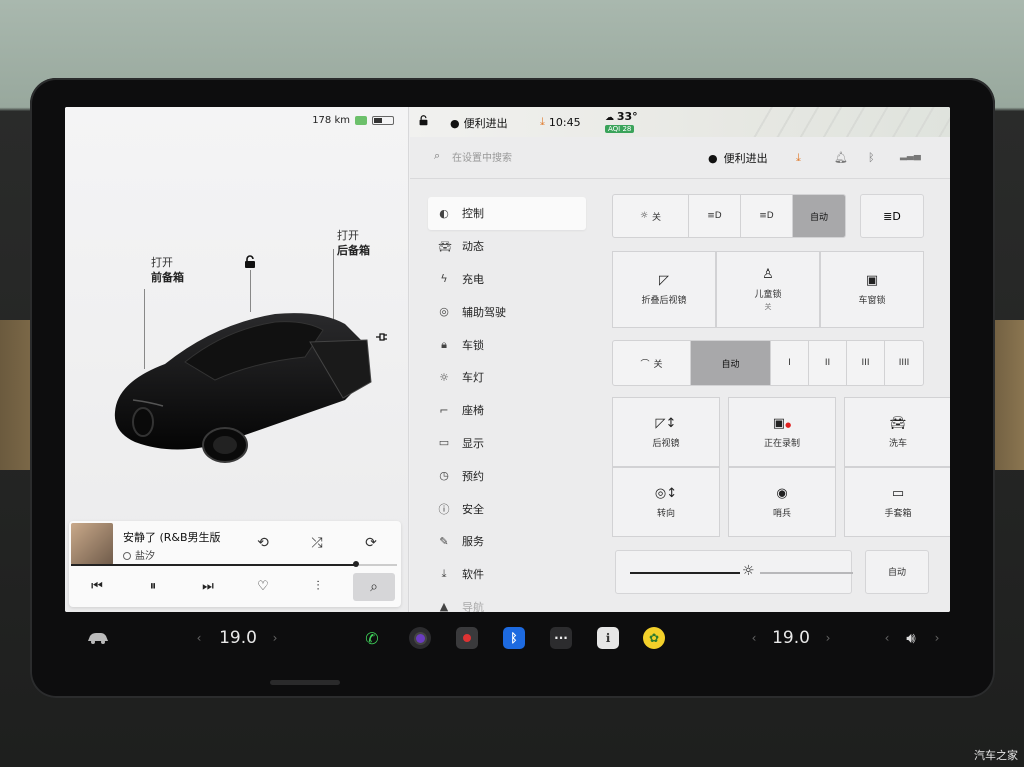 The height and width of the screenshot is (767, 1024). Describe the element at coordinates (263, 543) in the screenshot. I see `replay-icon: ⟲` at that location.